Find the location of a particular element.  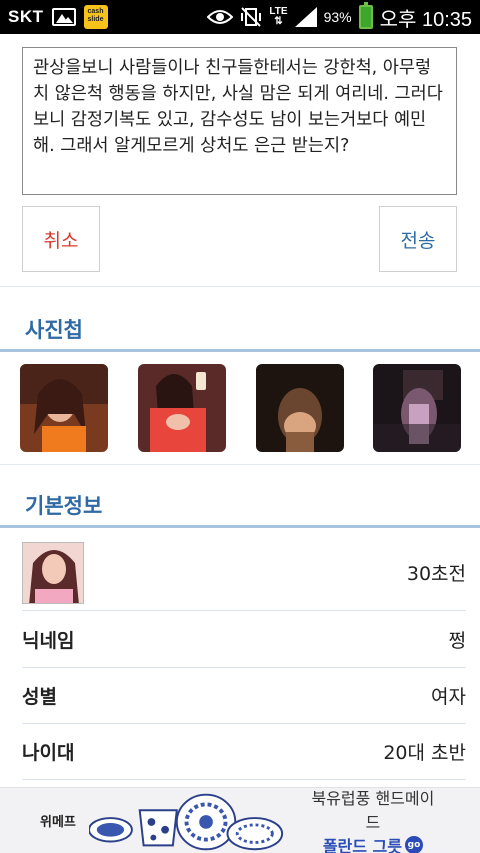

pottery-image is located at coordinates (185, 821).